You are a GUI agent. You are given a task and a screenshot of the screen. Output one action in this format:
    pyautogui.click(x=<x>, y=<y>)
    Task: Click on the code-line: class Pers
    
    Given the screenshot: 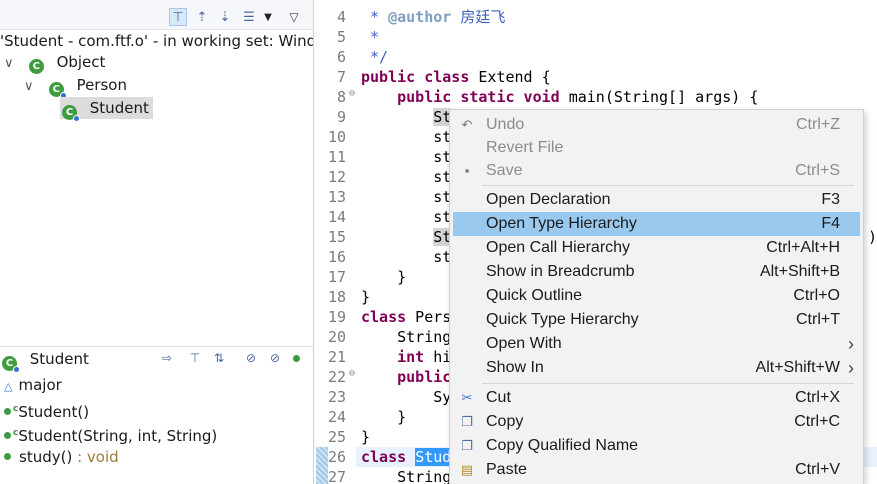 What is the action you would take?
    pyautogui.click(x=406, y=317)
    